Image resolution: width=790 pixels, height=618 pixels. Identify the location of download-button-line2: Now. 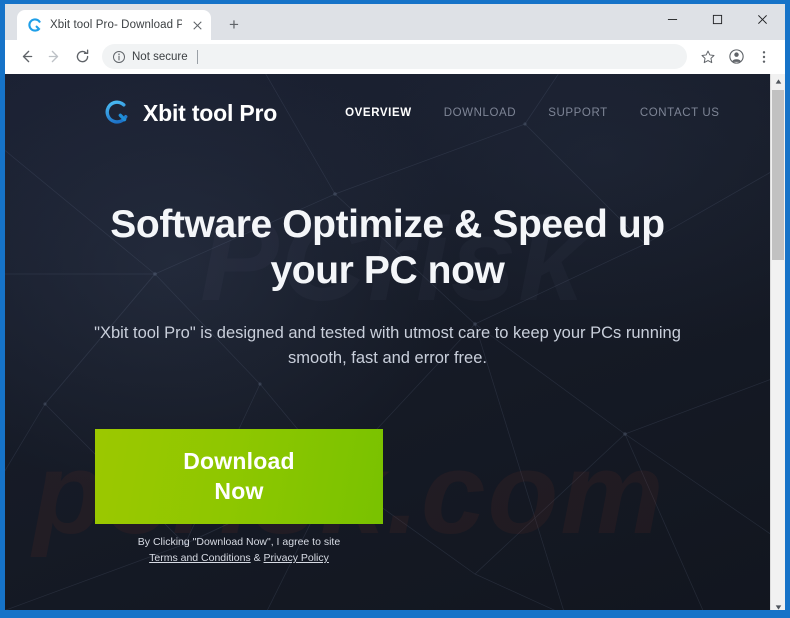
(239, 491).